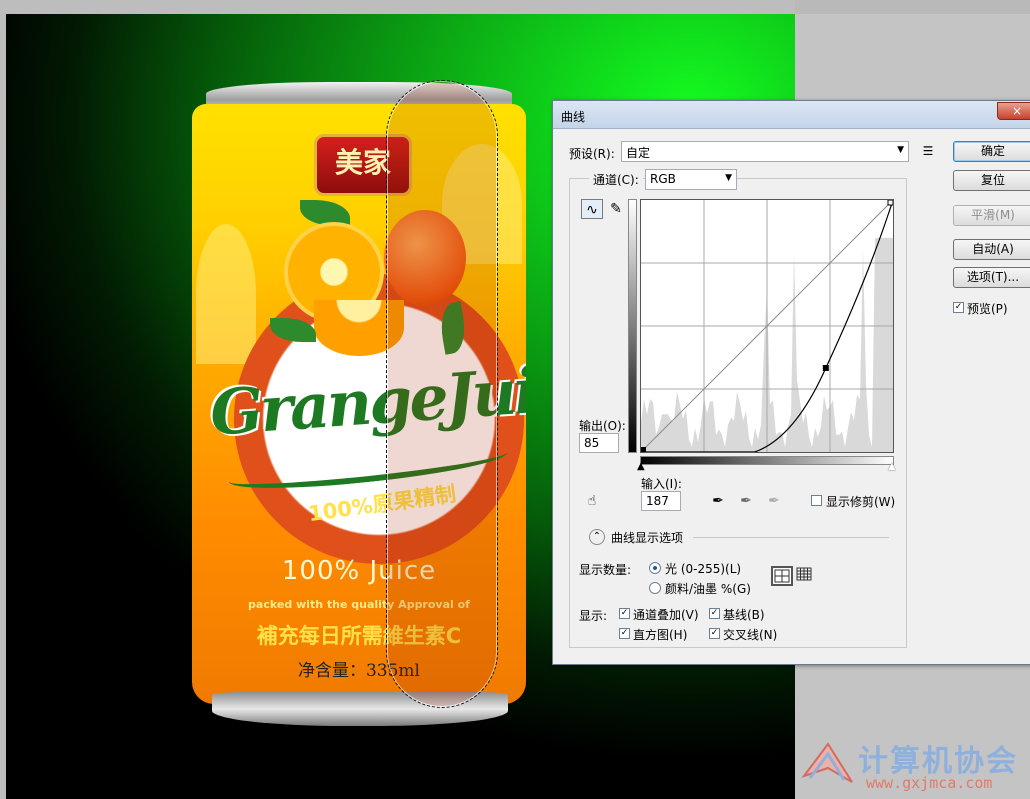  What do you see at coordinates (1013, 111) in the screenshot?
I see `close-button: ×` at bounding box center [1013, 111].